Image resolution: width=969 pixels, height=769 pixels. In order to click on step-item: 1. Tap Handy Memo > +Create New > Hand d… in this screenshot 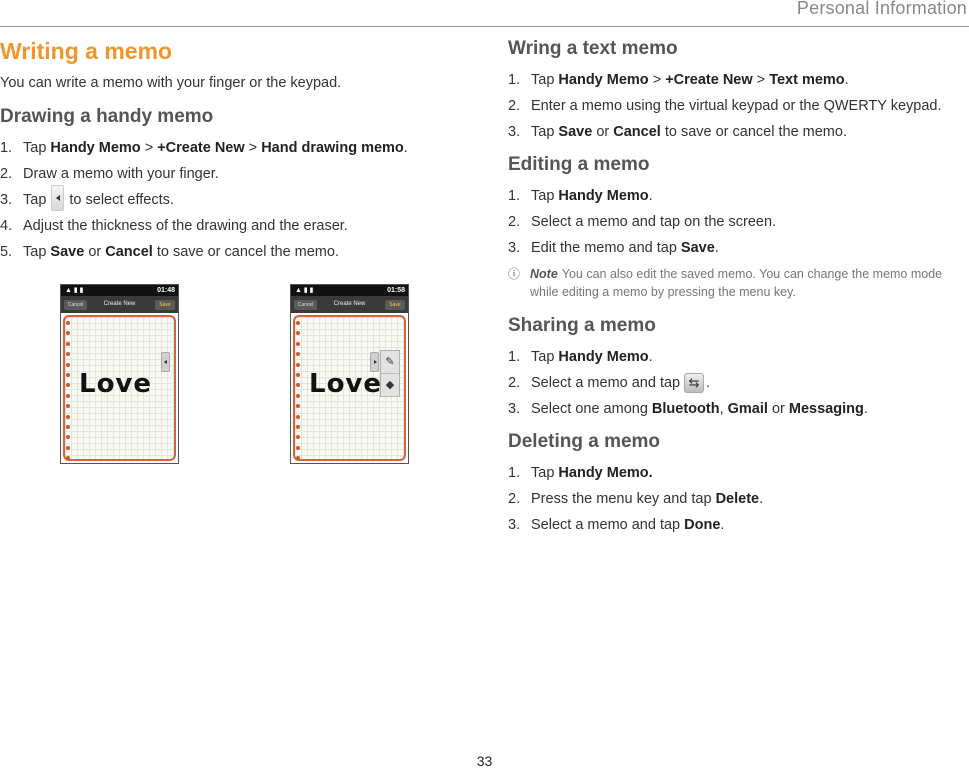, I will do `click(204, 148)`.